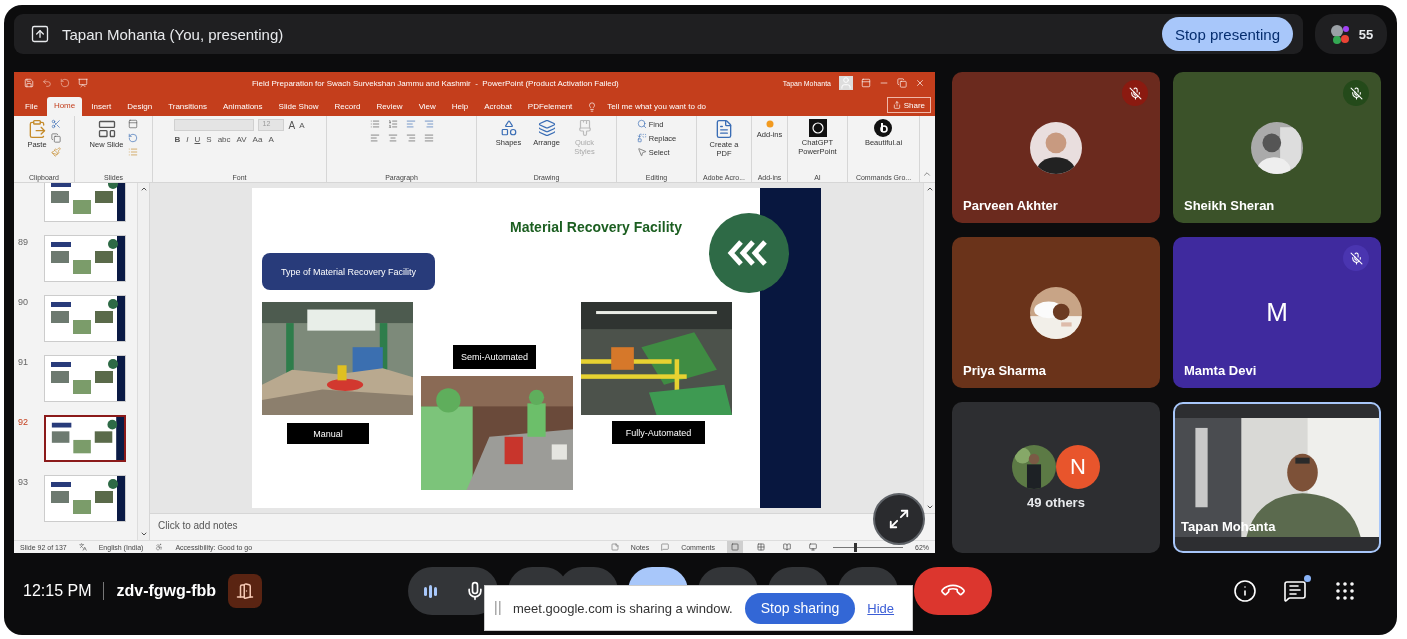 This screenshot has width=1407, height=639. Describe the element at coordinates (1277, 312) in the screenshot. I see `avatar-initial: M` at that location.